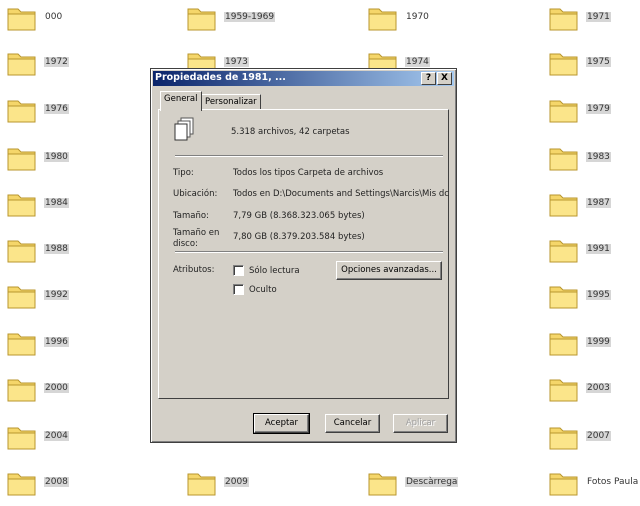 This screenshot has height=506, width=640. What do you see at coordinates (195, 194) in the screenshot?
I see `ubicacion-label: Ubicación:` at bounding box center [195, 194].